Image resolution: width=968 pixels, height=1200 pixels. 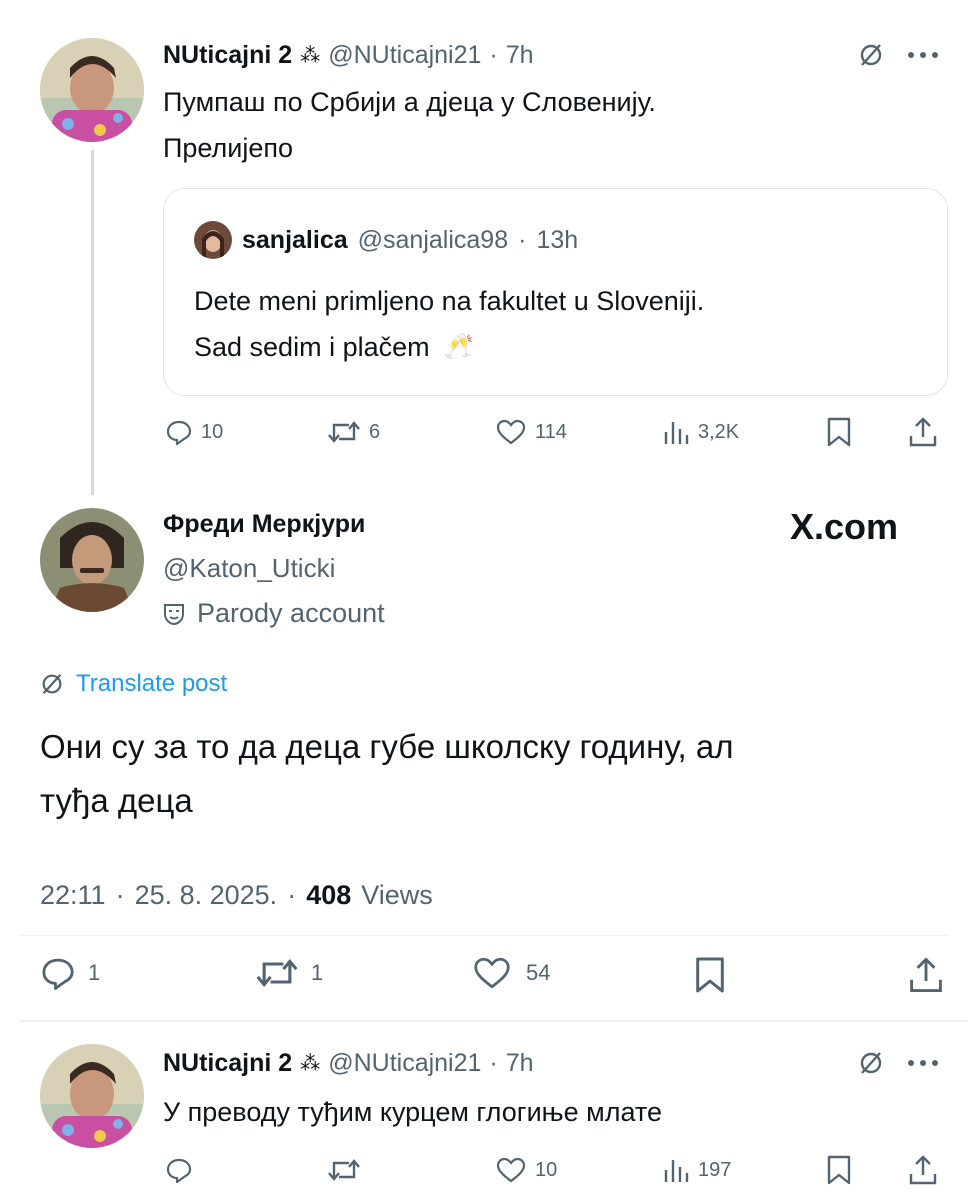 What do you see at coordinates (73, 895) in the screenshot?
I see `post-time: 22:11` at bounding box center [73, 895].